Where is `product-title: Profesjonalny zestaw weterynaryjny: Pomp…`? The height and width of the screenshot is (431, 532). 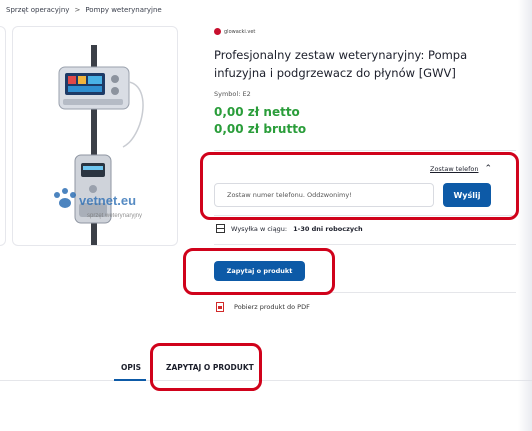
product-title: Profesjonalny zestaw weterynaryjny: Pomp… is located at coordinates (341, 64).